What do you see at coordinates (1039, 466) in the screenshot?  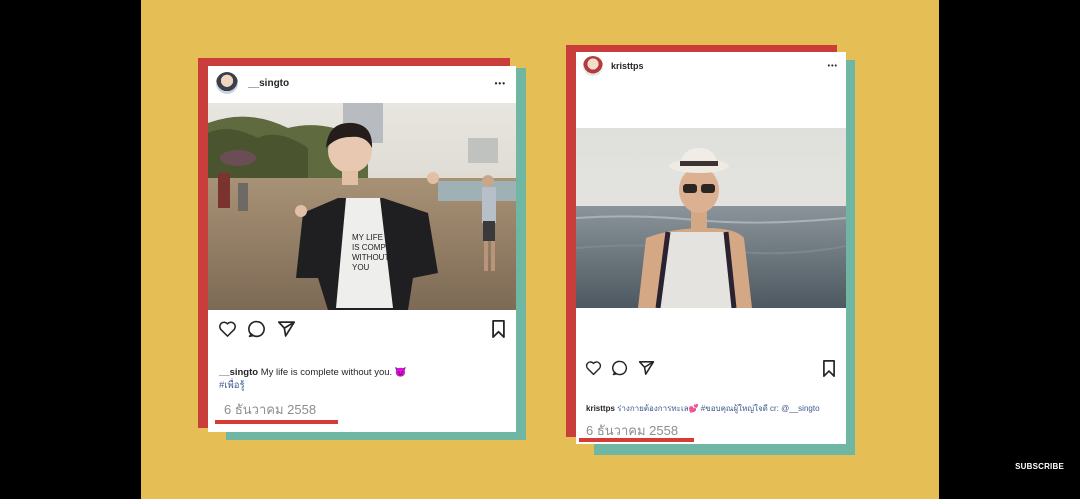 I see `subscribe-watermark: SUBSCRIBE` at bounding box center [1039, 466].